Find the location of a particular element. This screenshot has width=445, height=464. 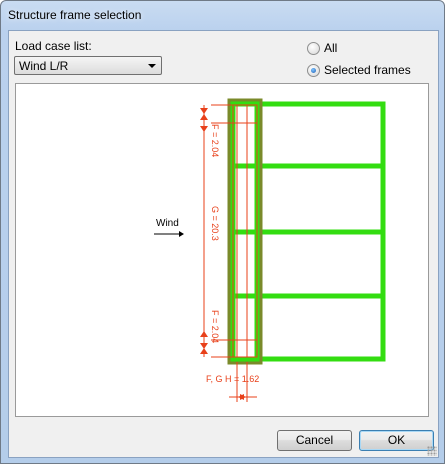

load-case-dropdown: Wind L/R is located at coordinates (88, 65).